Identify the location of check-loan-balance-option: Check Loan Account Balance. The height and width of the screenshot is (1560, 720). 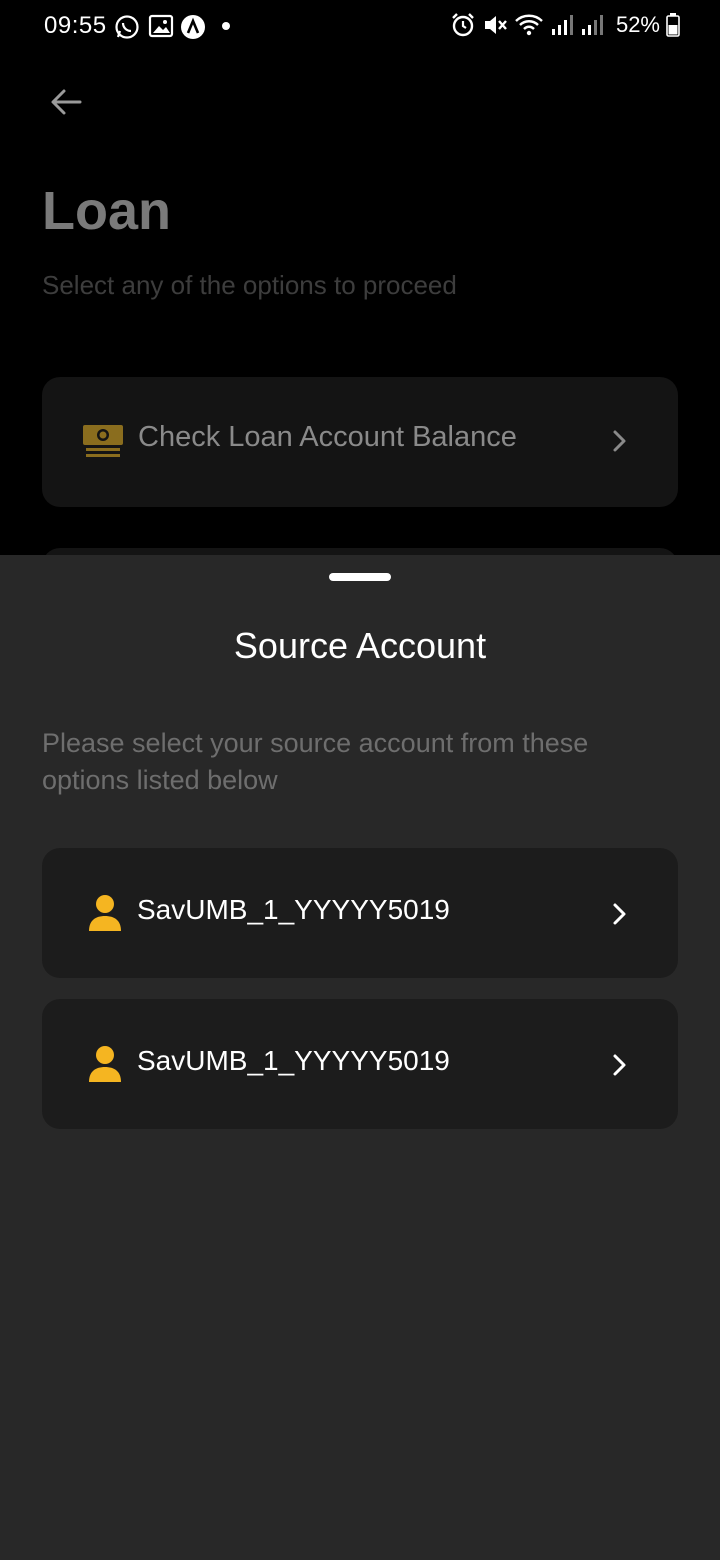
(360, 442).